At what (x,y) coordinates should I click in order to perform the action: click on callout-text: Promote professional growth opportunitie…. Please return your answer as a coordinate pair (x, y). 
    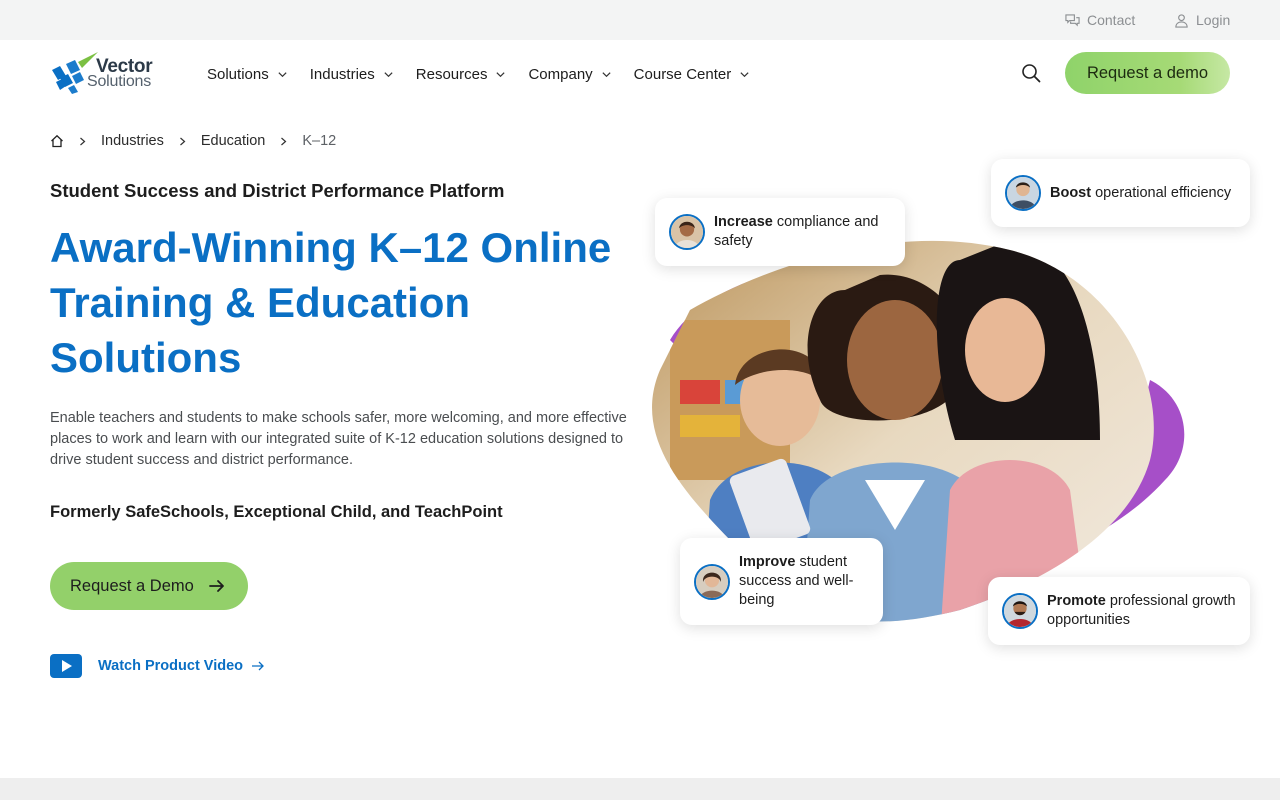
    Looking at the image, I should click on (1141, 611).